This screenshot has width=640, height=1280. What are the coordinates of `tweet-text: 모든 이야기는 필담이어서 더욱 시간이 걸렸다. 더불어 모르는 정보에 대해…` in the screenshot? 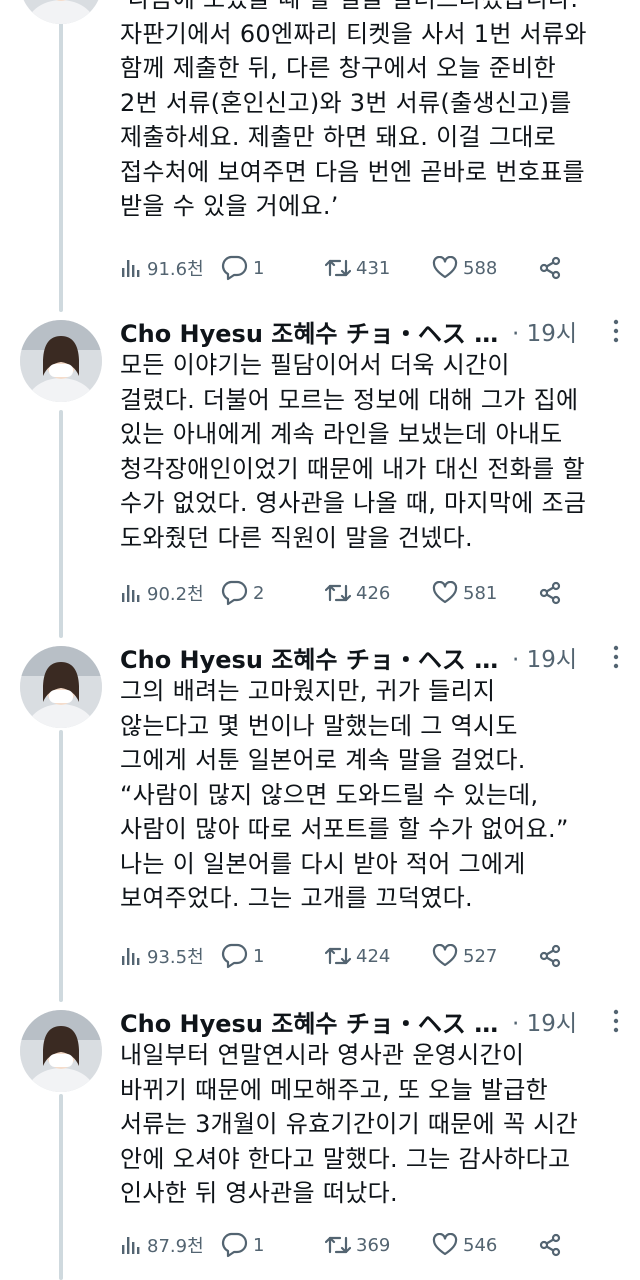 It's located at (372, 451).